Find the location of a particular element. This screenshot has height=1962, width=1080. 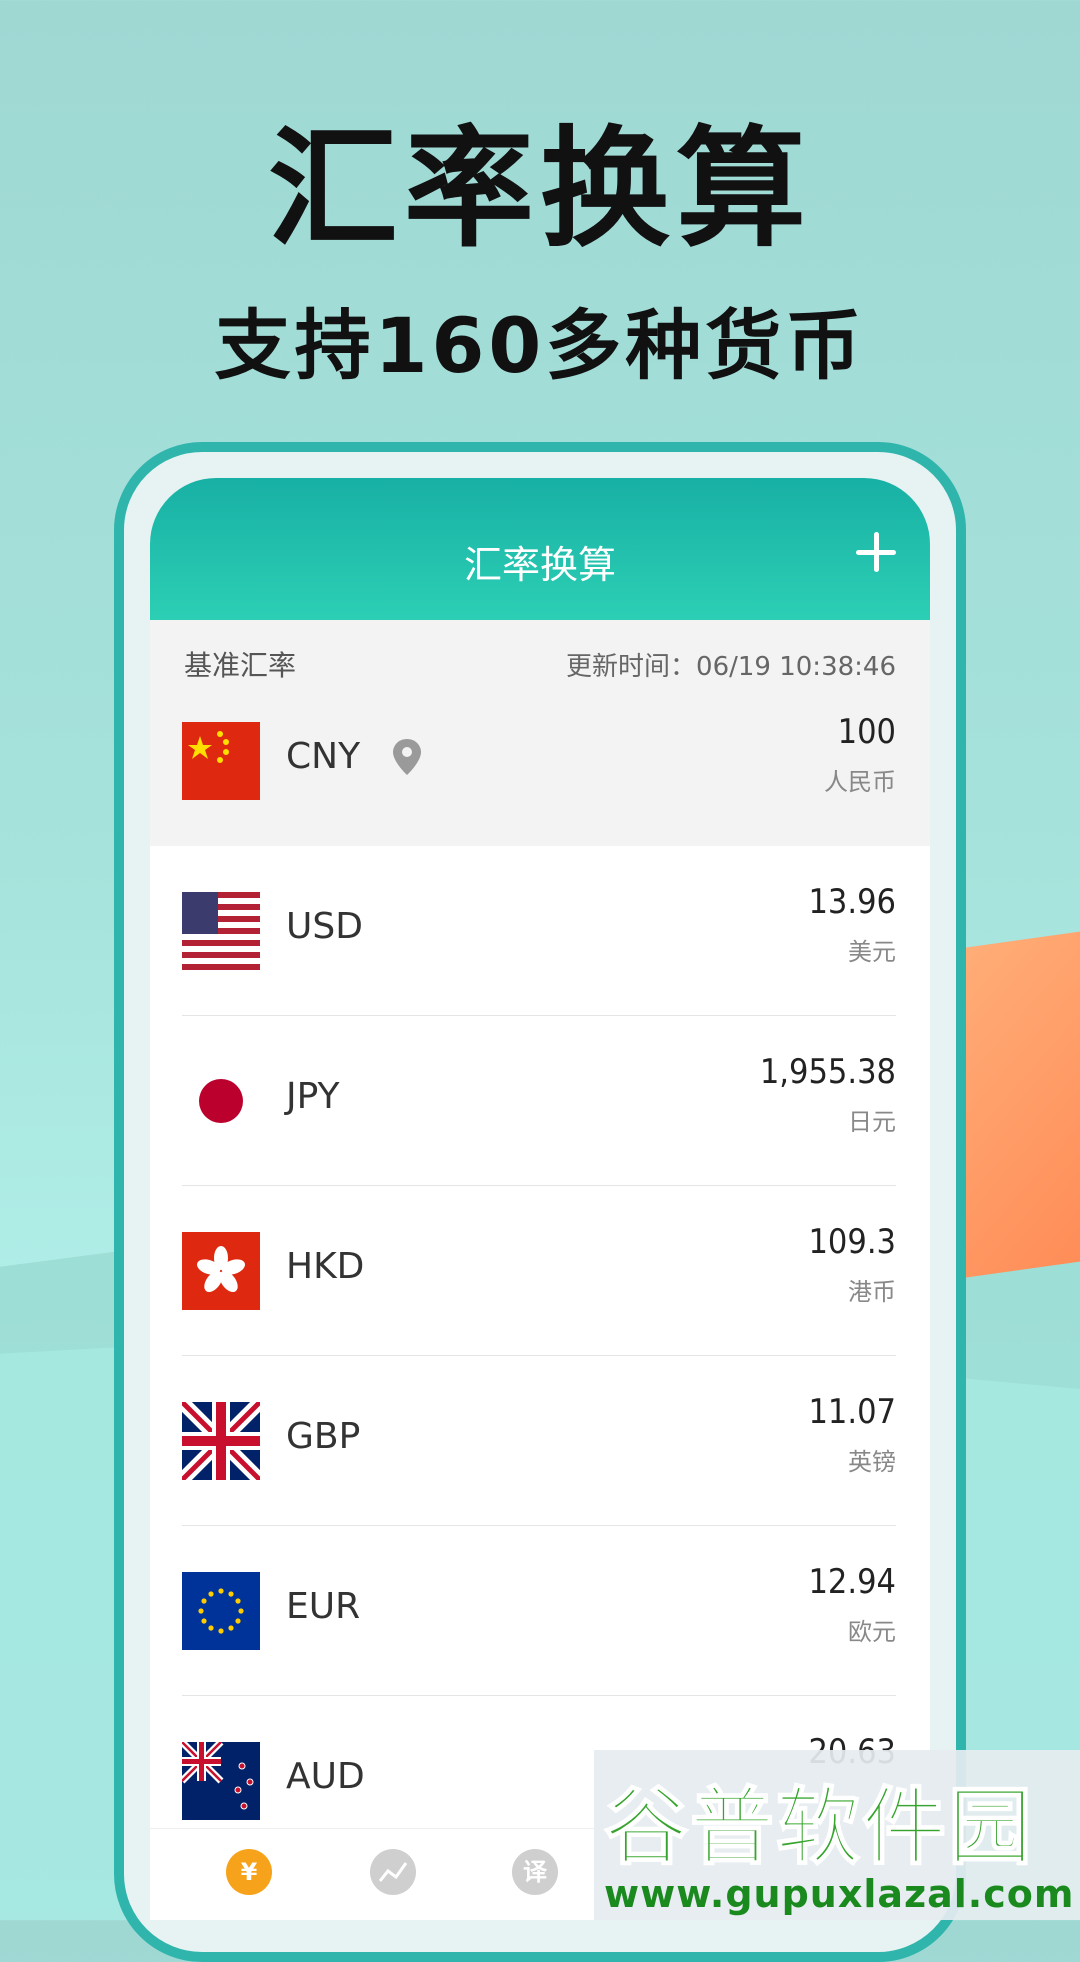

uk-flag-icon is located at coordinates (221, 1441).